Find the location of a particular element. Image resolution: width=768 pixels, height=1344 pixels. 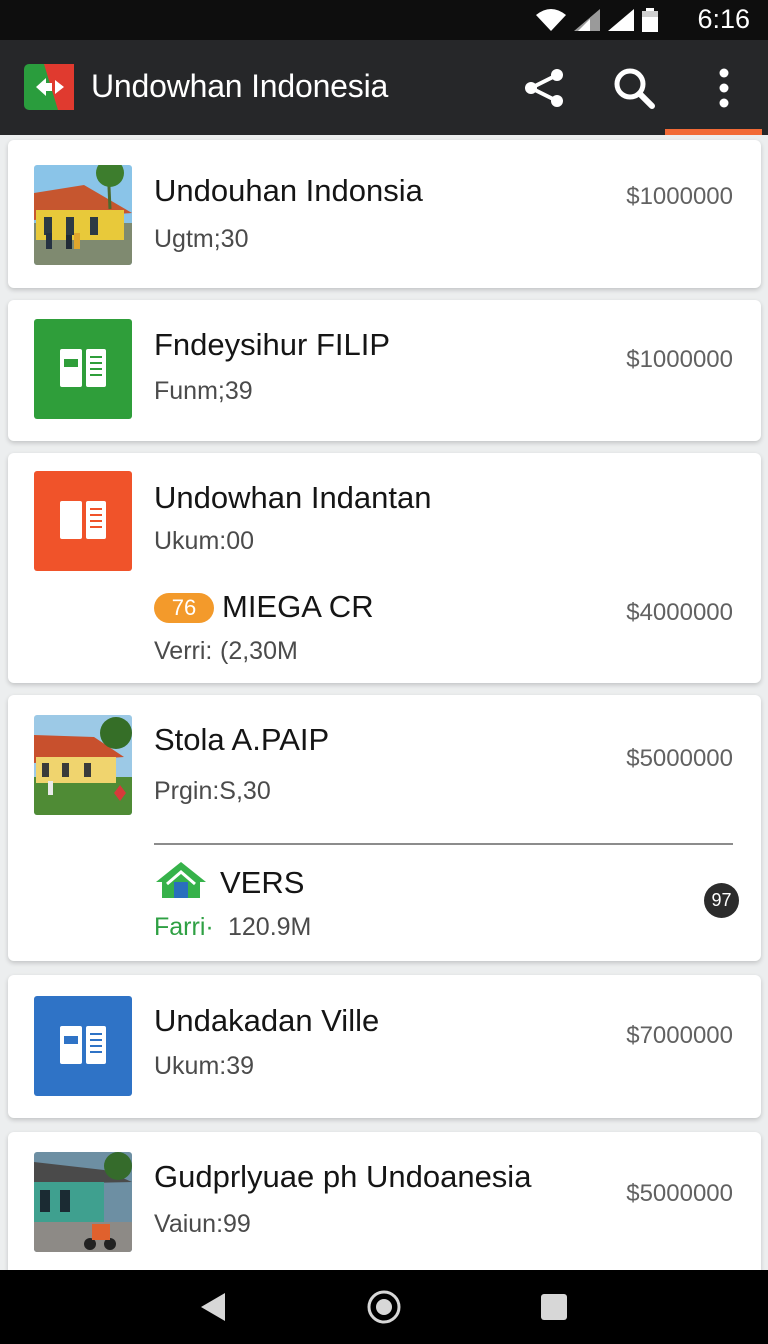

navigation-bar is located at coordinates (384, 1307).